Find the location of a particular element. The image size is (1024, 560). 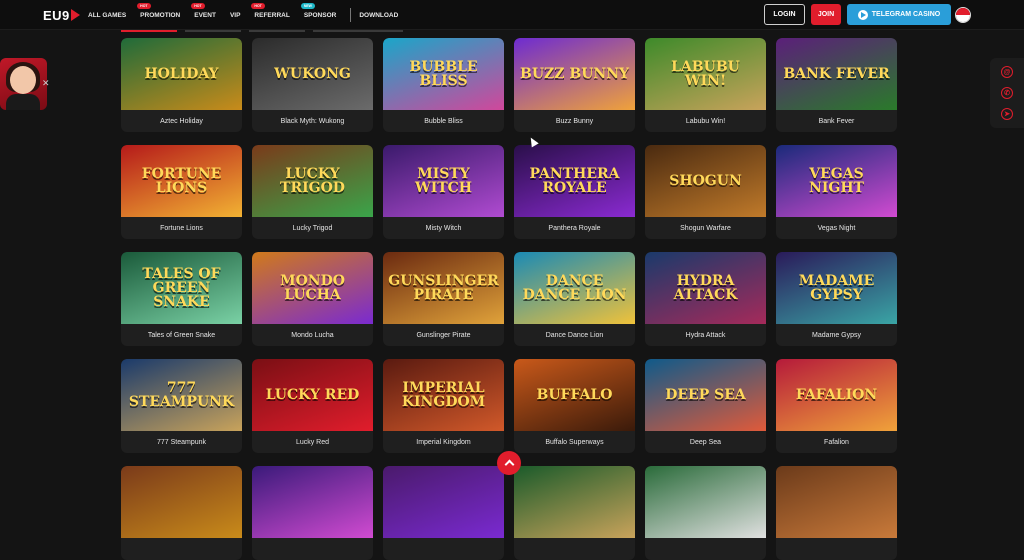

game-thumbnail: BUFFALO is located at coordinates (574, 395).